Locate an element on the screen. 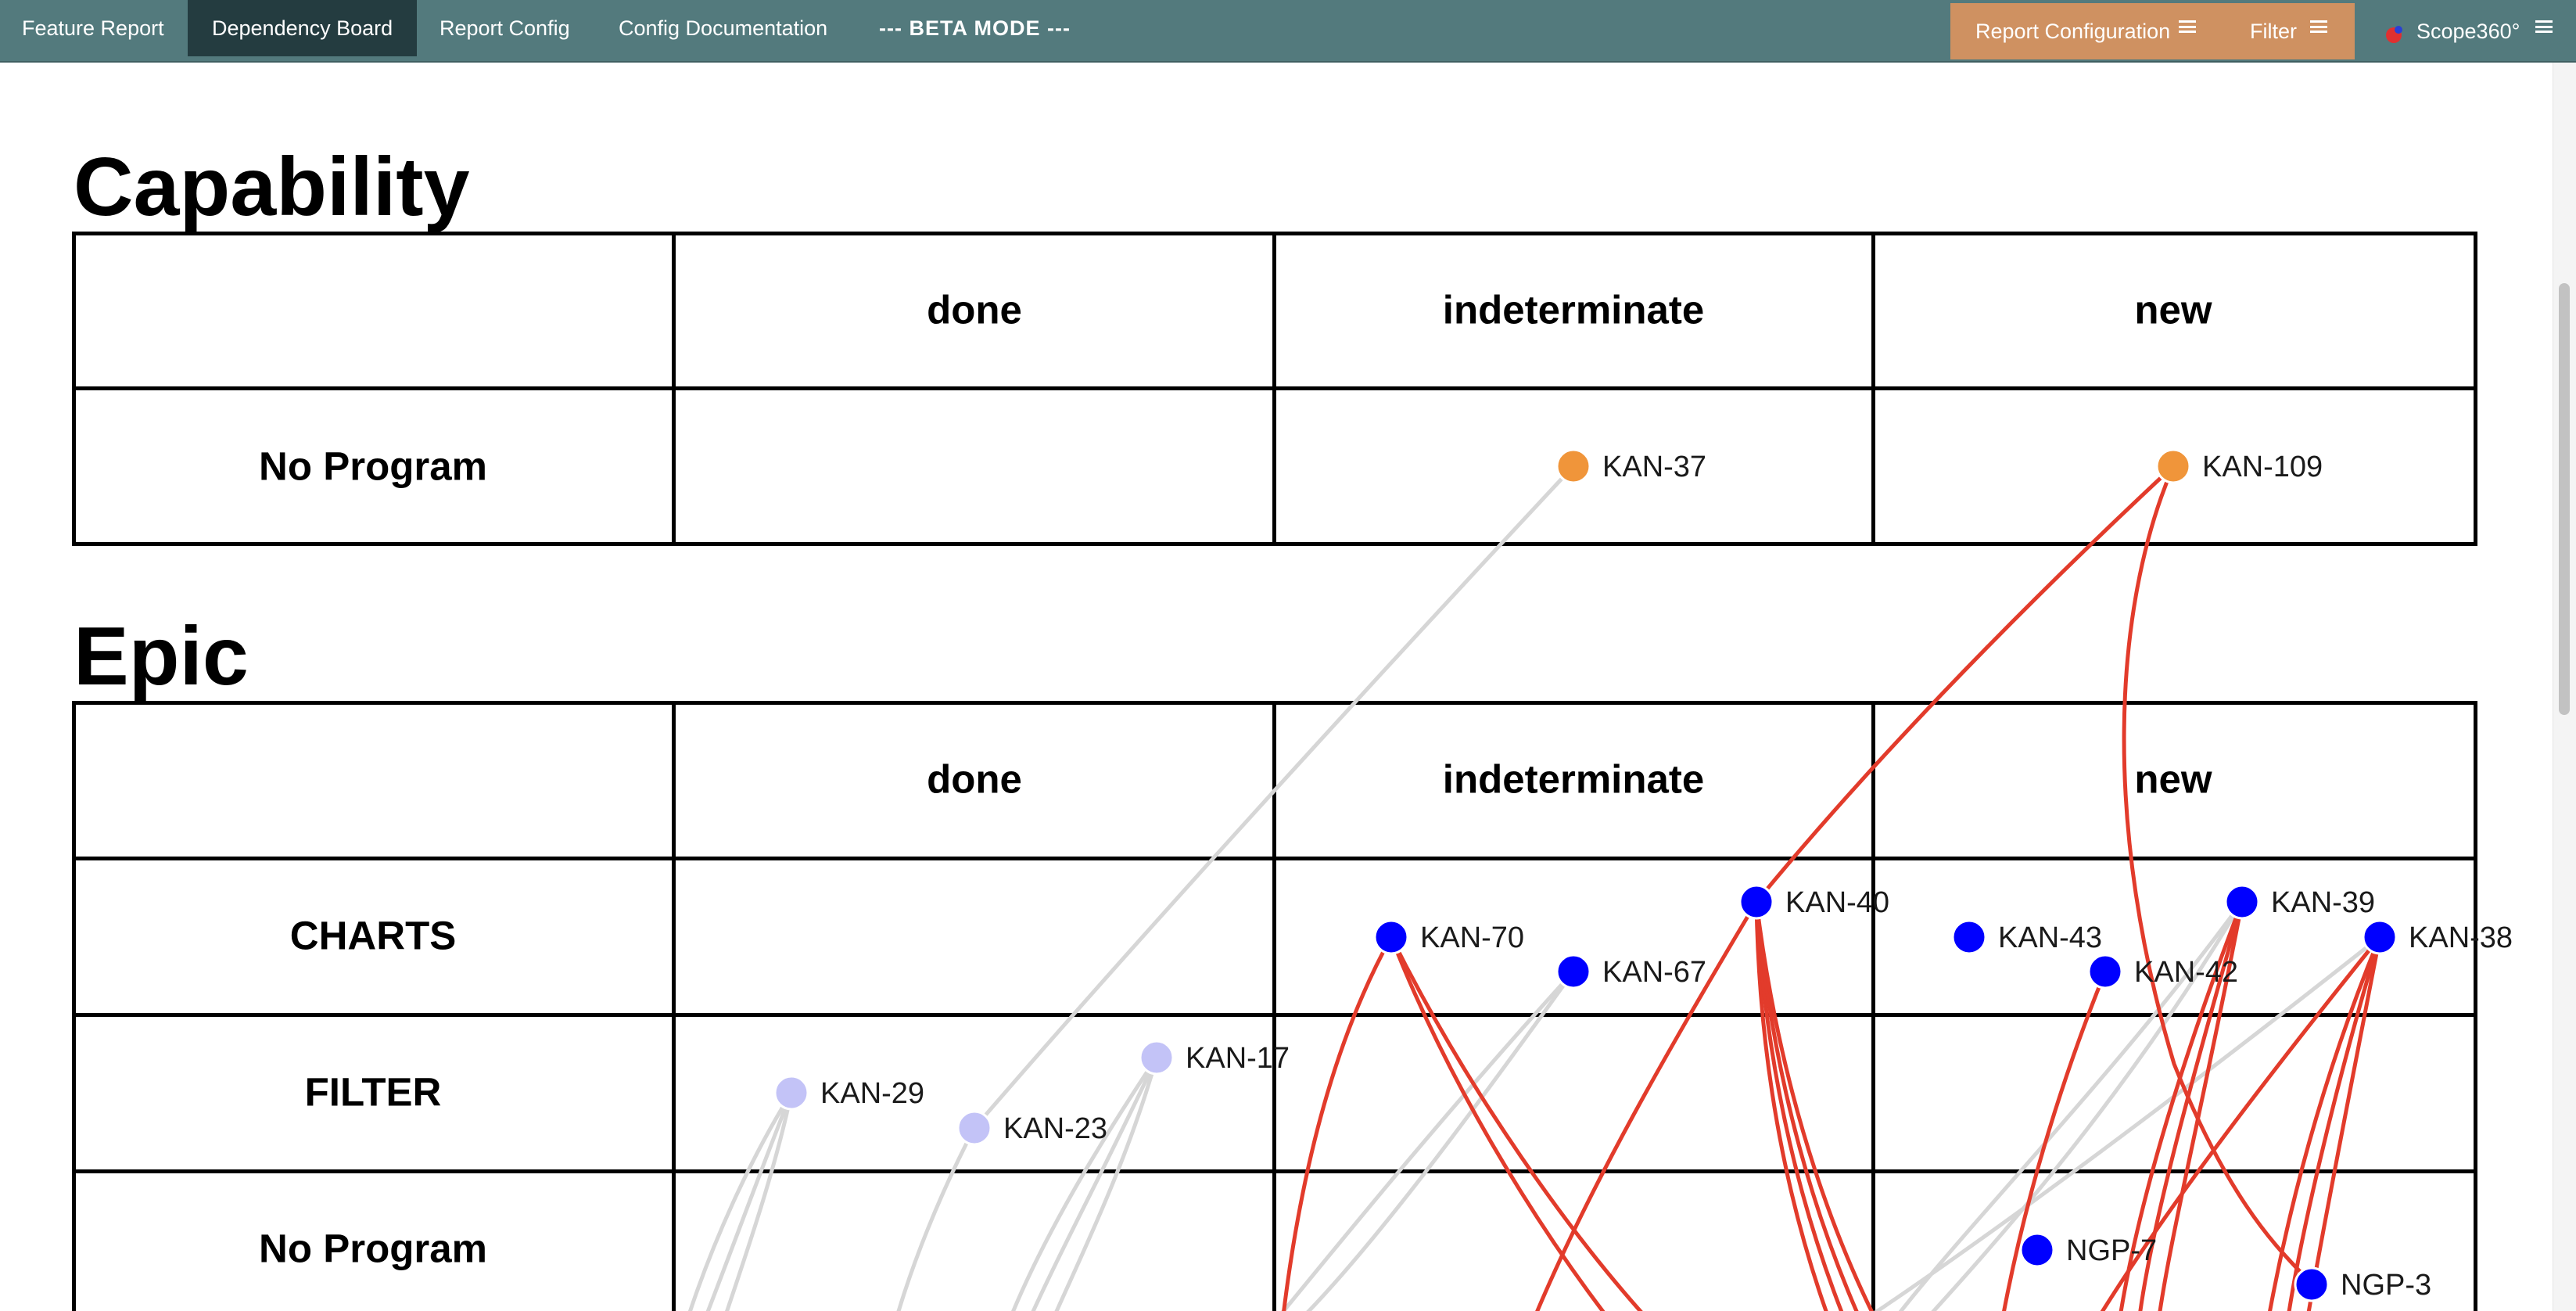  issue-node-ngp-7: NGP-7 is located at coordinates (2088, 1250).